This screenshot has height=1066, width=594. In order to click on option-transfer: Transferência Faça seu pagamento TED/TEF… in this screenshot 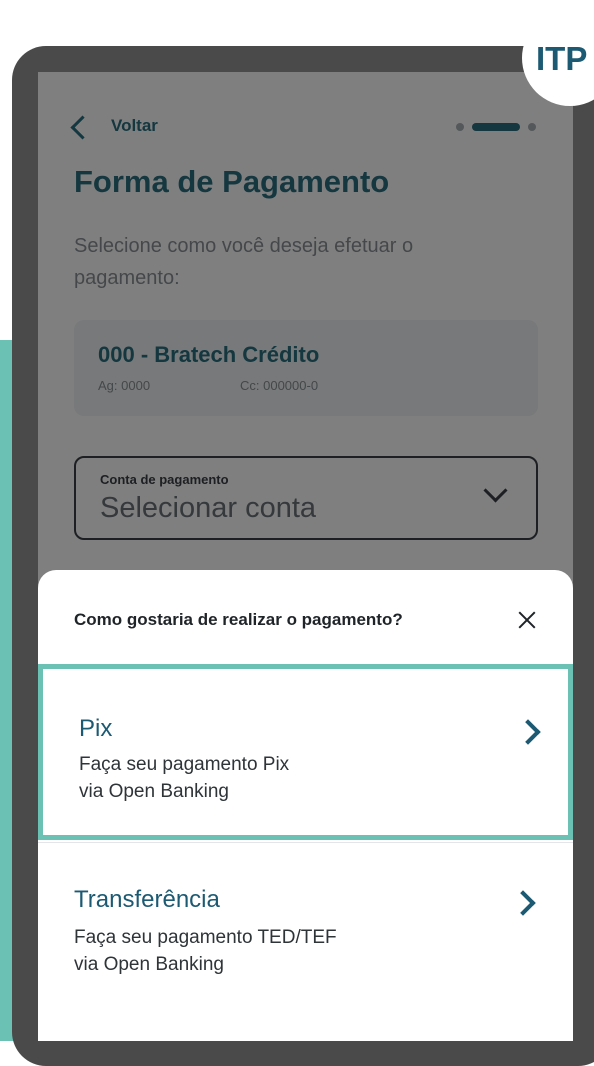, I will do `click(305, 930)`.